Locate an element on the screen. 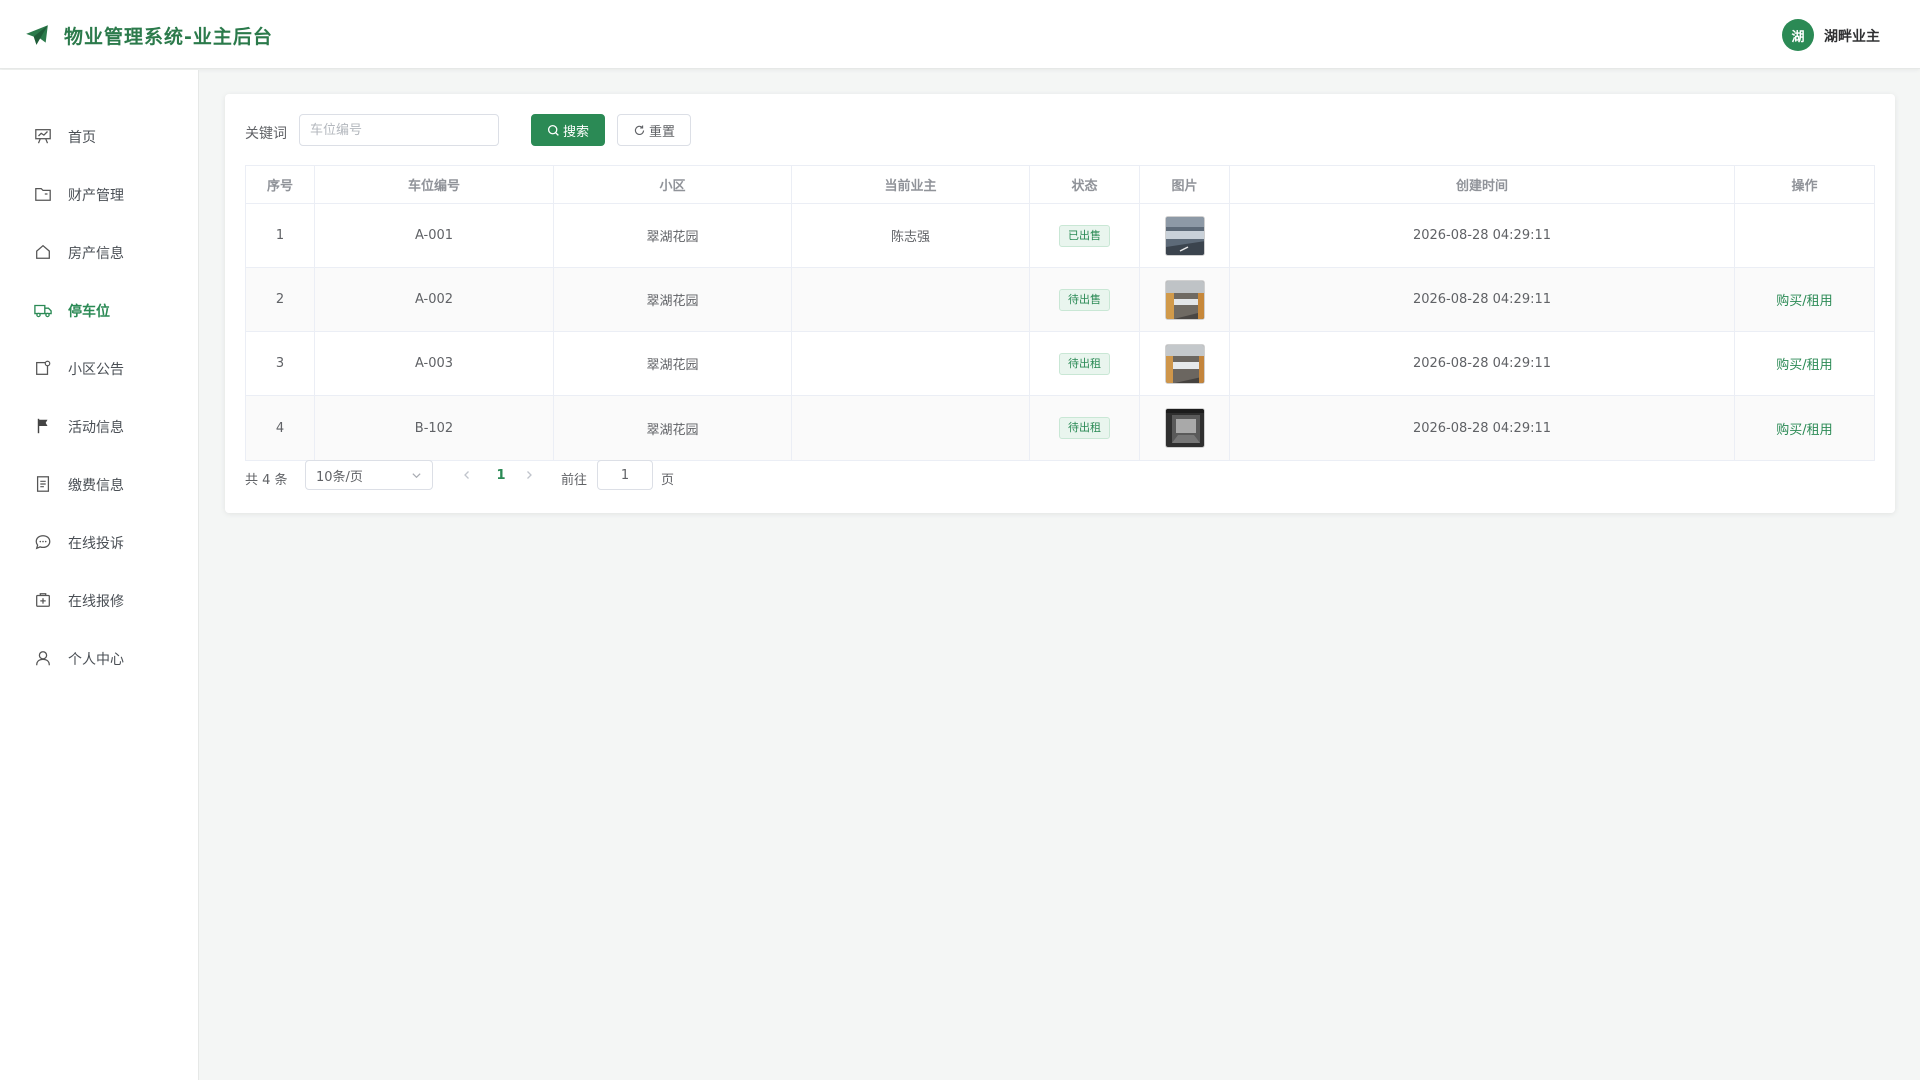  chevron-down-icon is located at coordinates (416, 475).